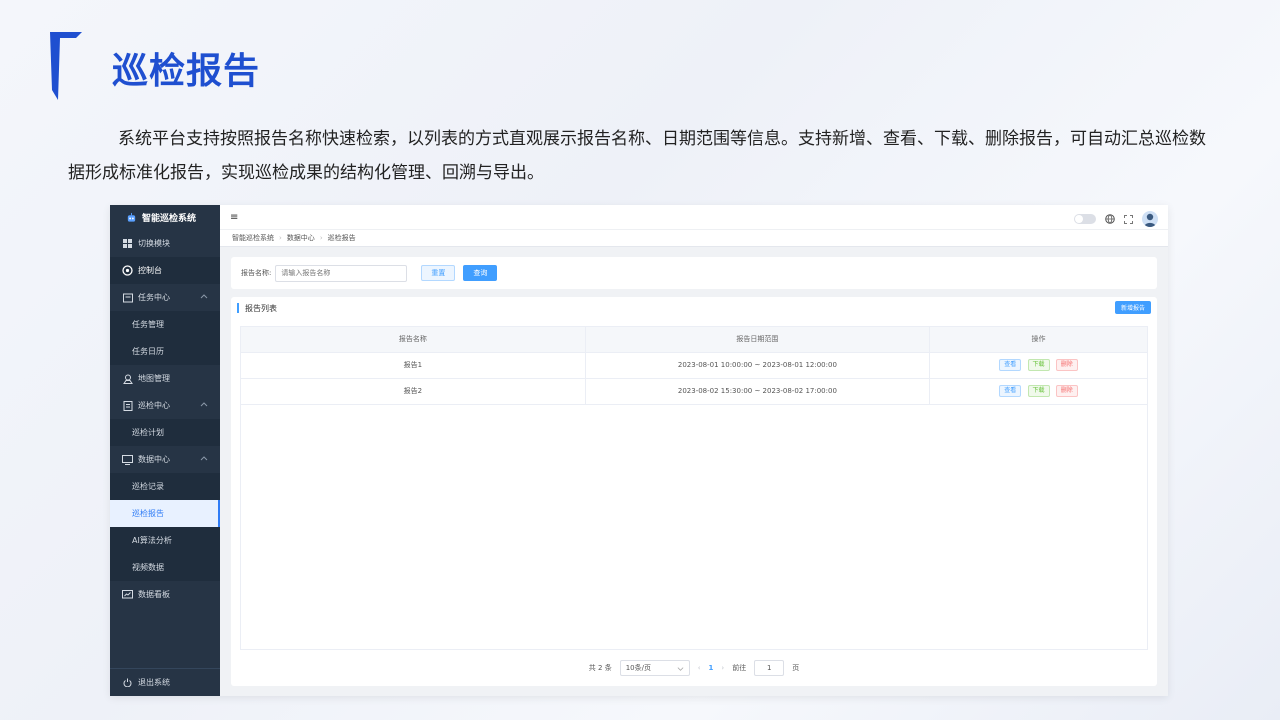 This screenshot has height=720, width=1280. What do you see at coordinates (154, 297) in the screenshot?
I see `sidebar-item-label: 任务中心` at bounding box center [154, 297].